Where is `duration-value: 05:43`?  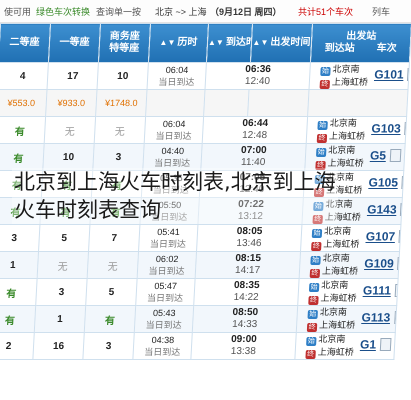 duration-value: 05:43 is located at coordinates (164, 313).